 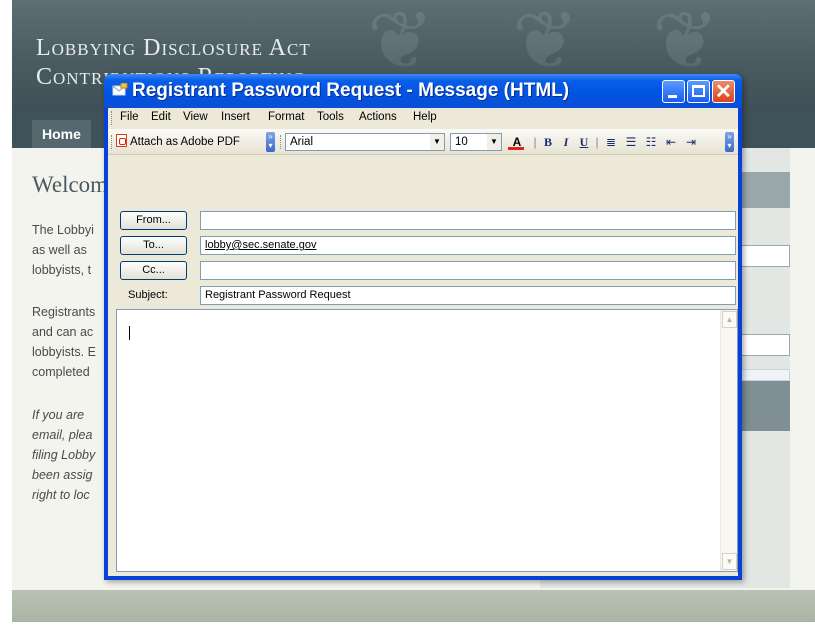 I want to click on font-size-select: 10 ▼, so click(x=476, y=142).